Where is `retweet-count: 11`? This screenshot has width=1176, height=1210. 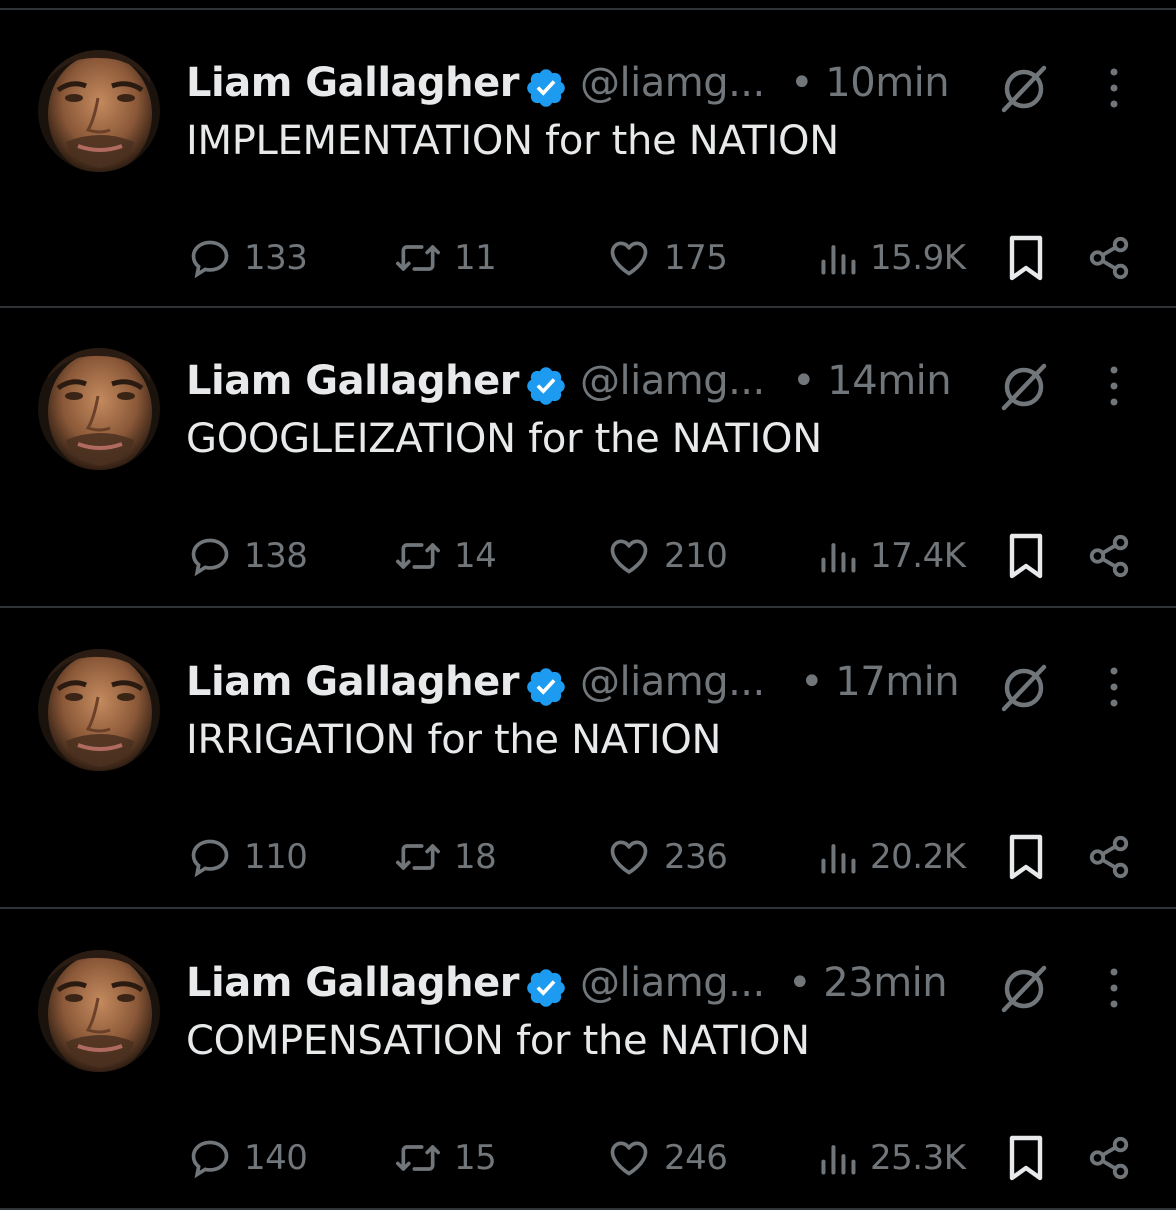 retweet-count: 11 is located at coordinates (475, 258).